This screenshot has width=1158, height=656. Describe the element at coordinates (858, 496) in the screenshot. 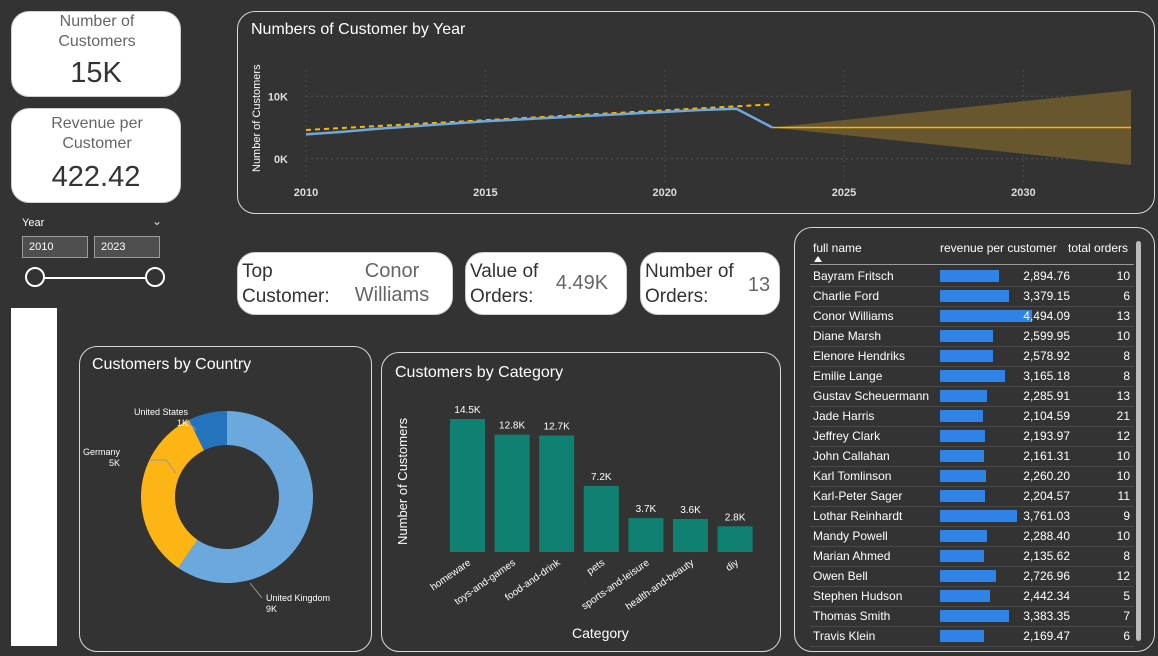

I see `cell-full-name: Karl-Peter Sager` at that location.